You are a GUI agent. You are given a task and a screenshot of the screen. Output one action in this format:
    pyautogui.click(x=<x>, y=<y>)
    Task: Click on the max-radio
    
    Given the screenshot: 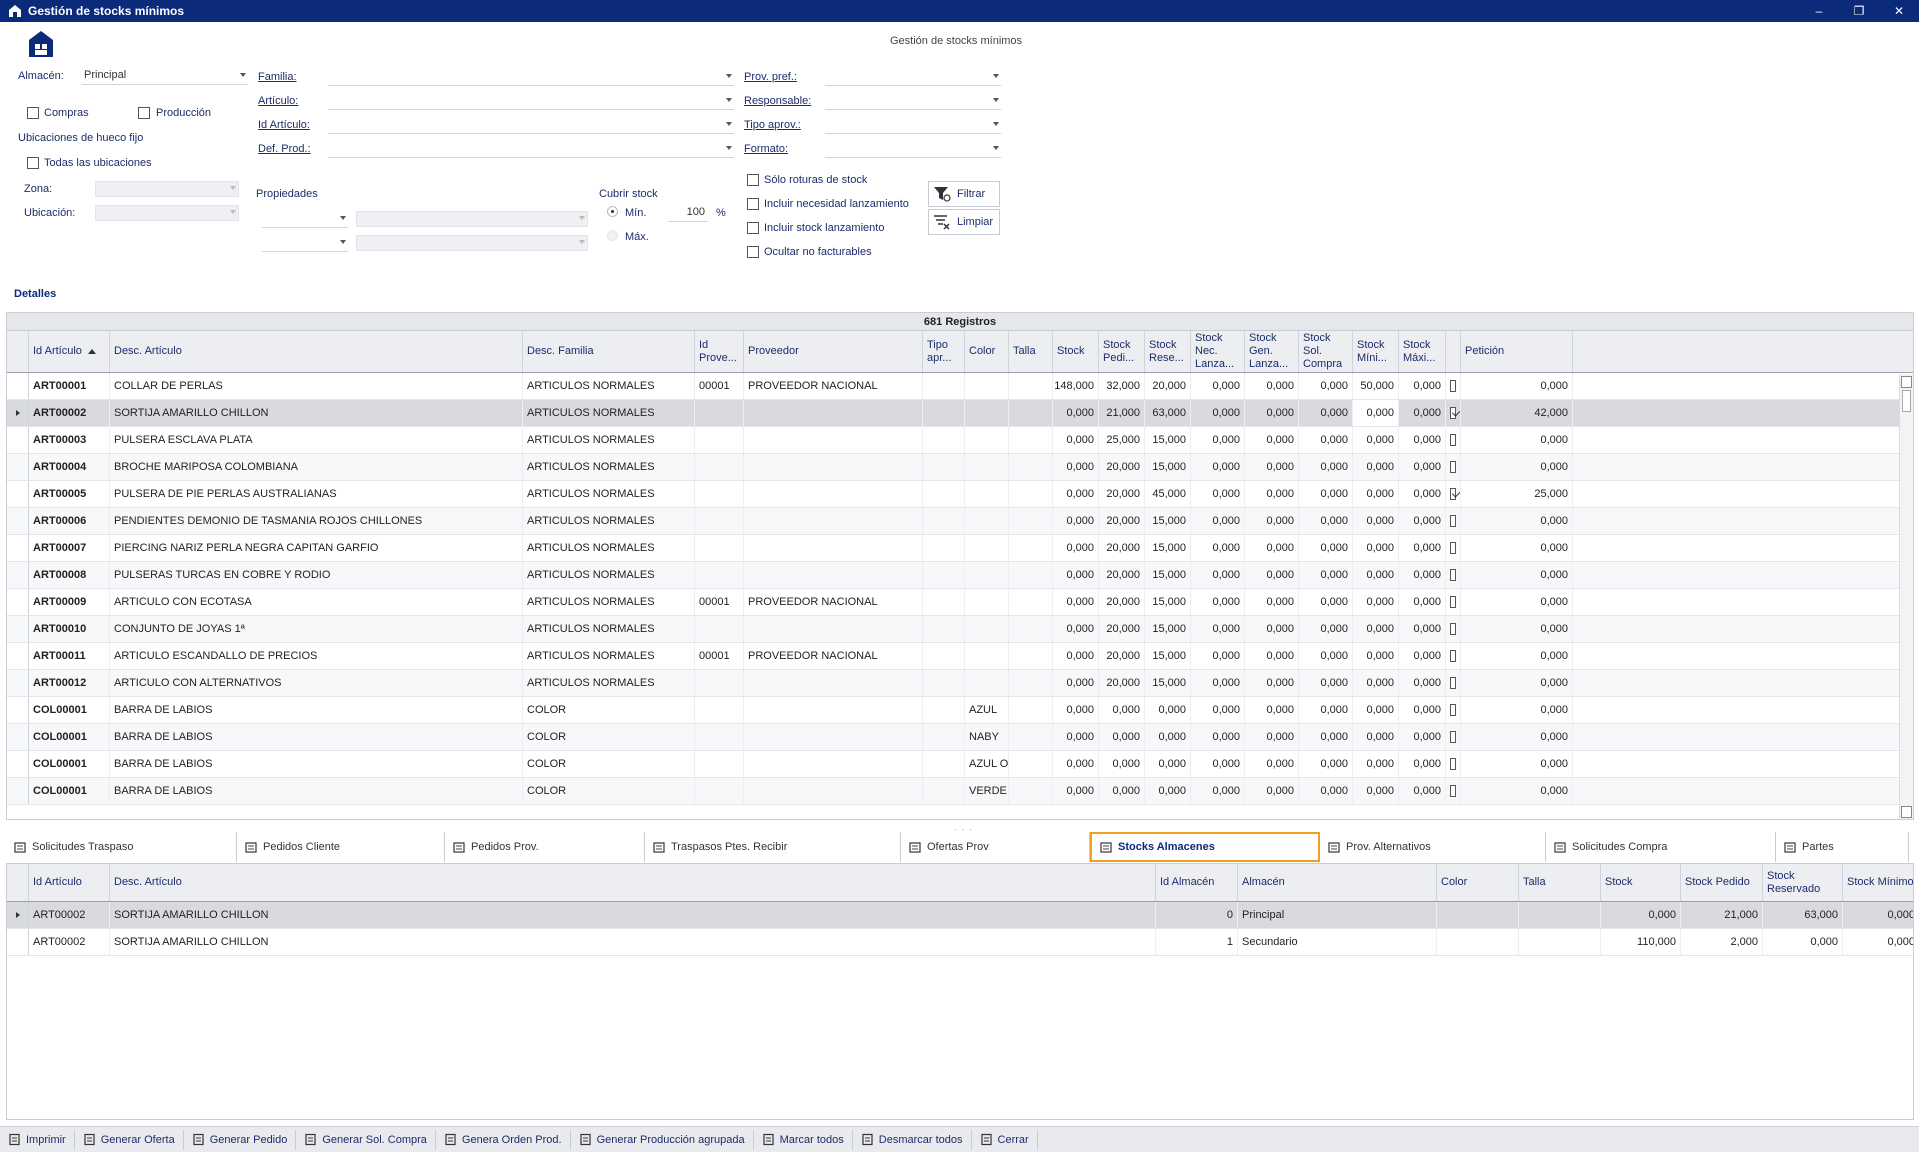 What is the action you would take?
    pyautogui.click(x=612, y=235)
    